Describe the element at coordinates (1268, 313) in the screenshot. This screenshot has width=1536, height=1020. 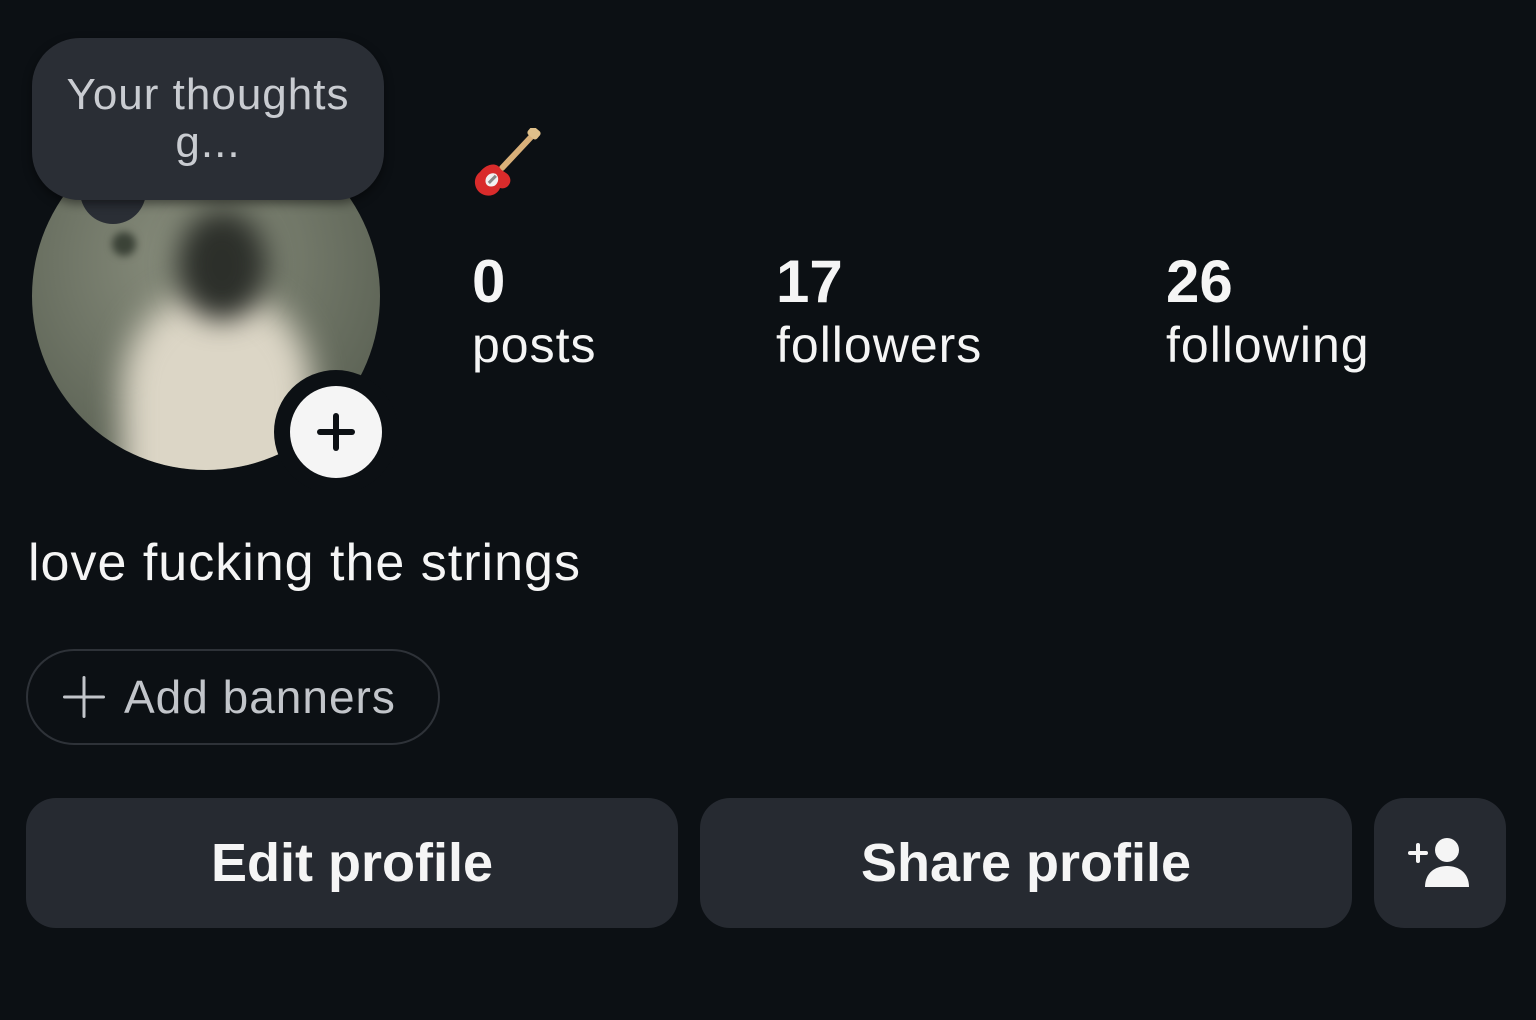
I see `stat-following: 26 following` at that location.